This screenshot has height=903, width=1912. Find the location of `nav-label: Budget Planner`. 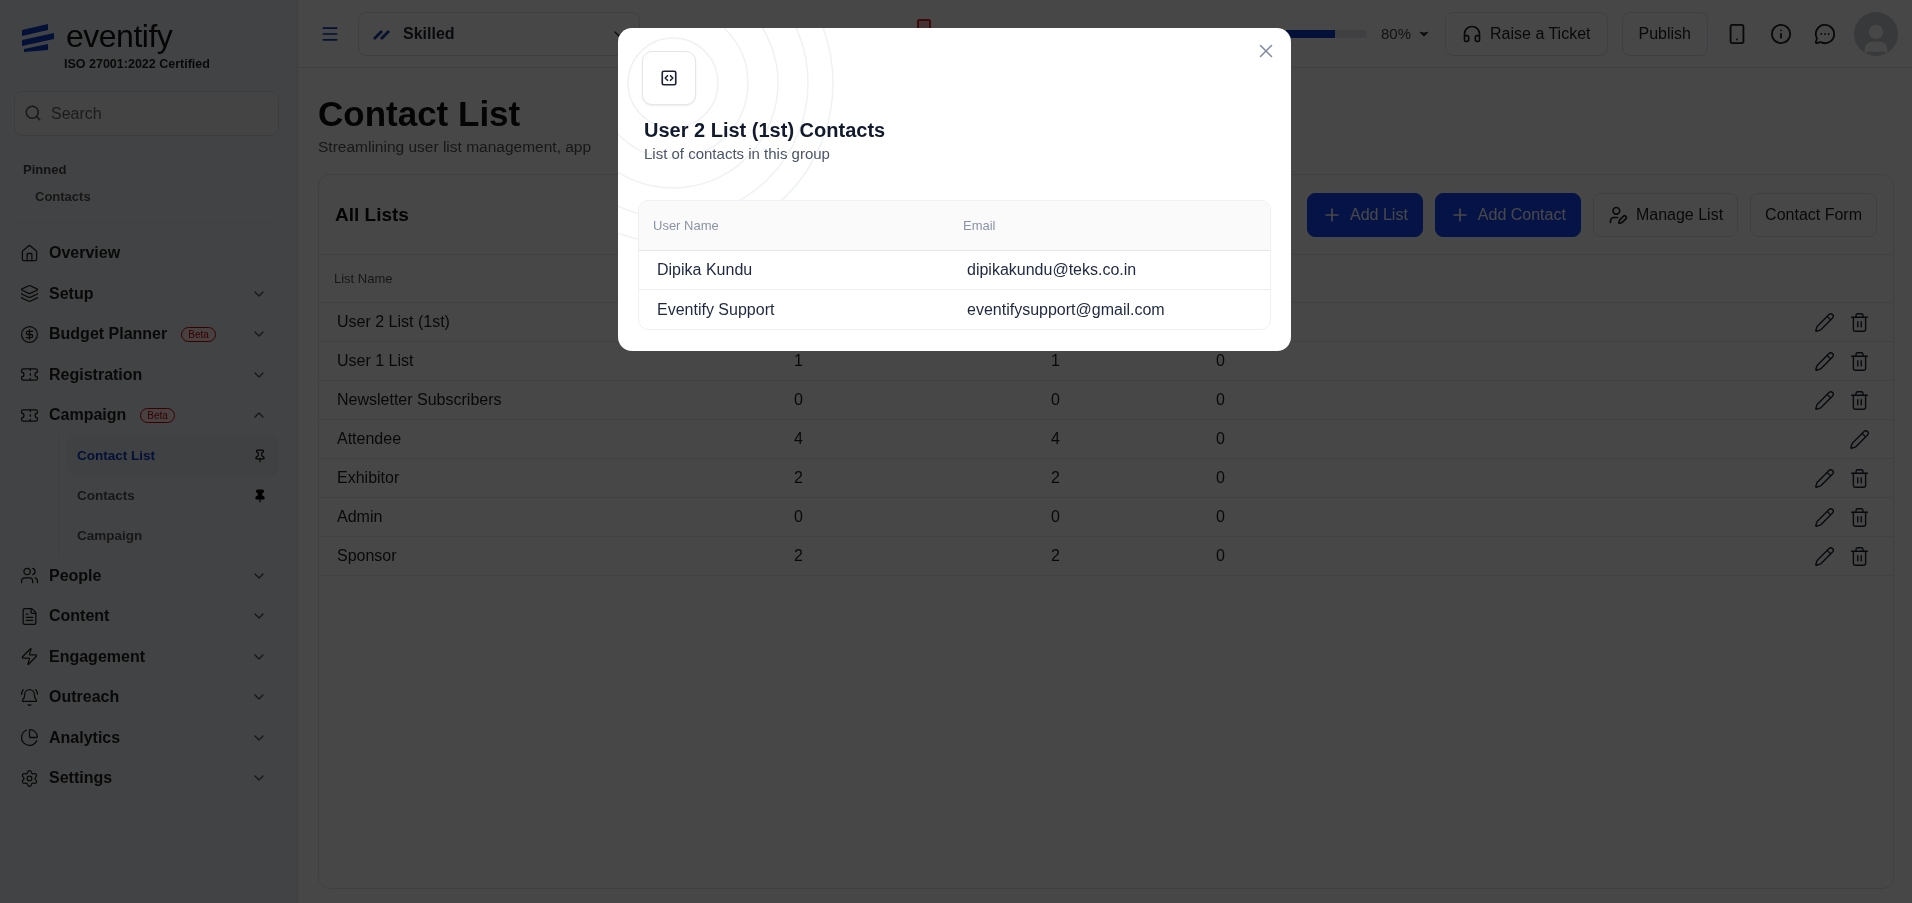

nav-label: Budget Planner is located at coordinates (108, 334).